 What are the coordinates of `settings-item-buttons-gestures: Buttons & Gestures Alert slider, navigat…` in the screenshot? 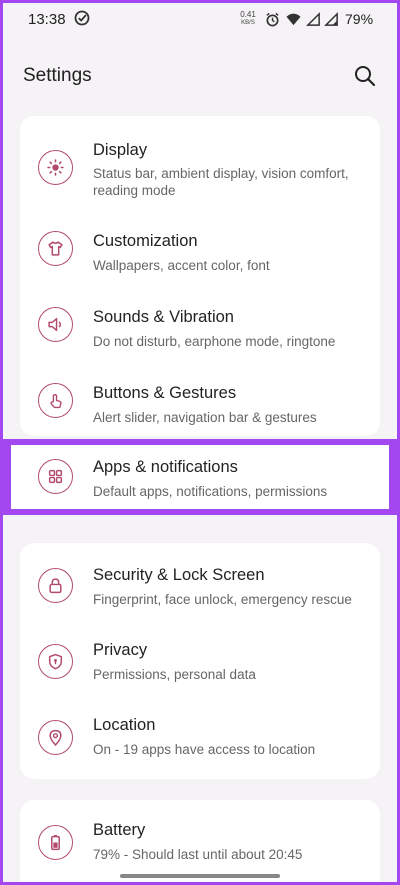 It's located at (200, 401).